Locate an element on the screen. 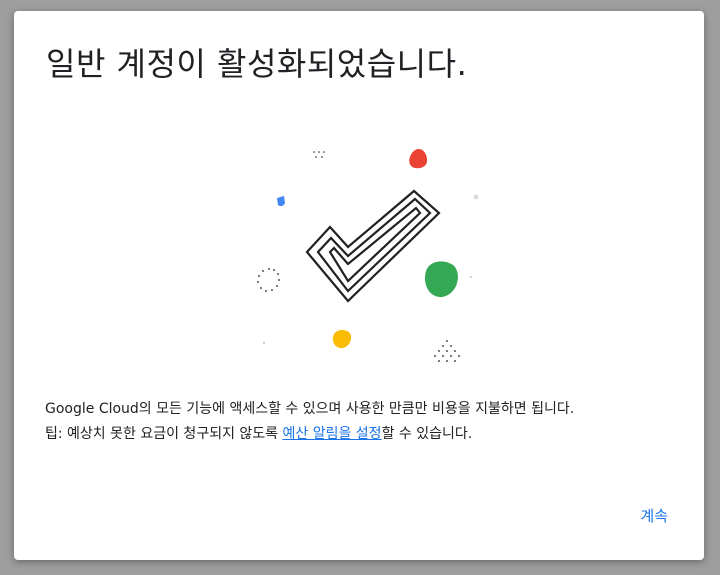 The width and height of the screenshot is (720, 575). dot-circle-left is located at coordinates (268, 280).